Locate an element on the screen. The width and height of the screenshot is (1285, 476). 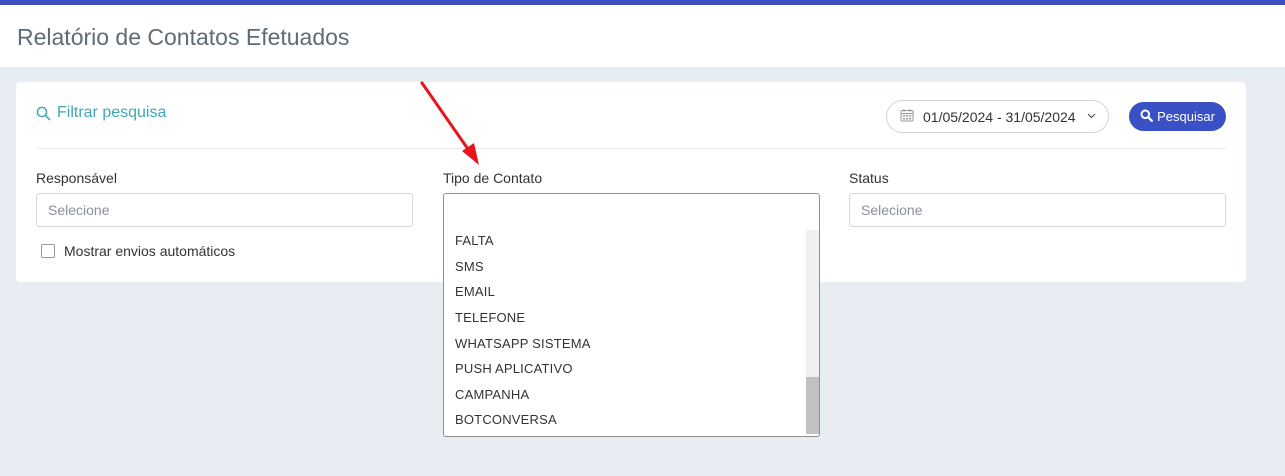
date-range-picker: 01/05/2024 - 31/05/2024 is located at coordinates (997, 116).